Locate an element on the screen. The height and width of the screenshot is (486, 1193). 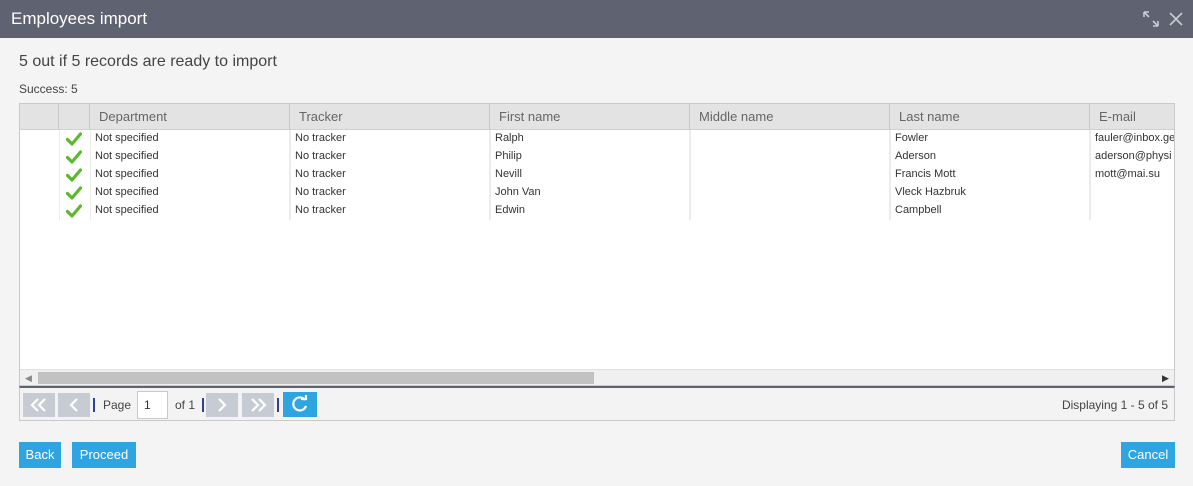
prev-page-icon is located at coordinates (73, 405).